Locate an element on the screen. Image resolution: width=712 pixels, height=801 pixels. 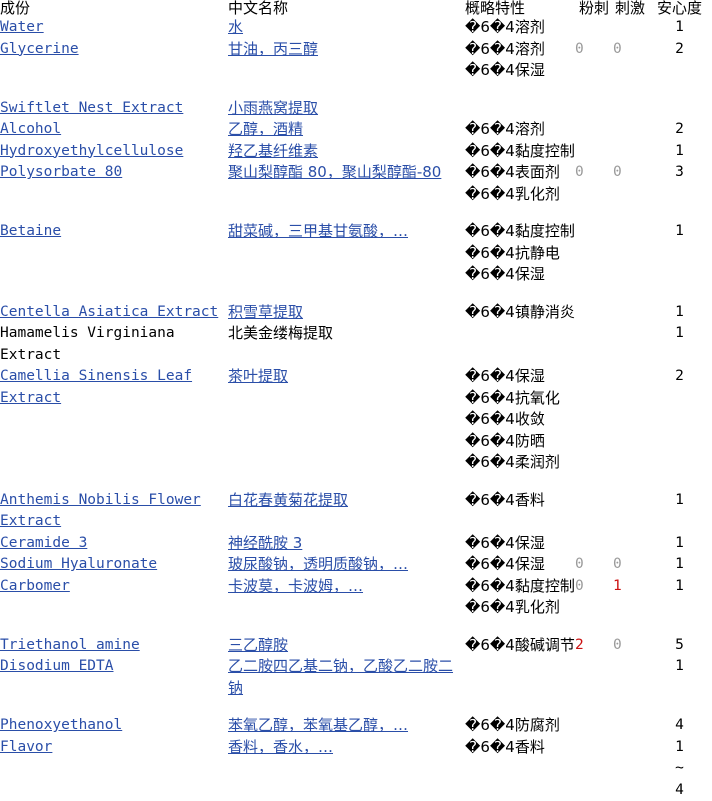
chinese-name-link: 三乙醇胺 is located at coordinates (258, 645).